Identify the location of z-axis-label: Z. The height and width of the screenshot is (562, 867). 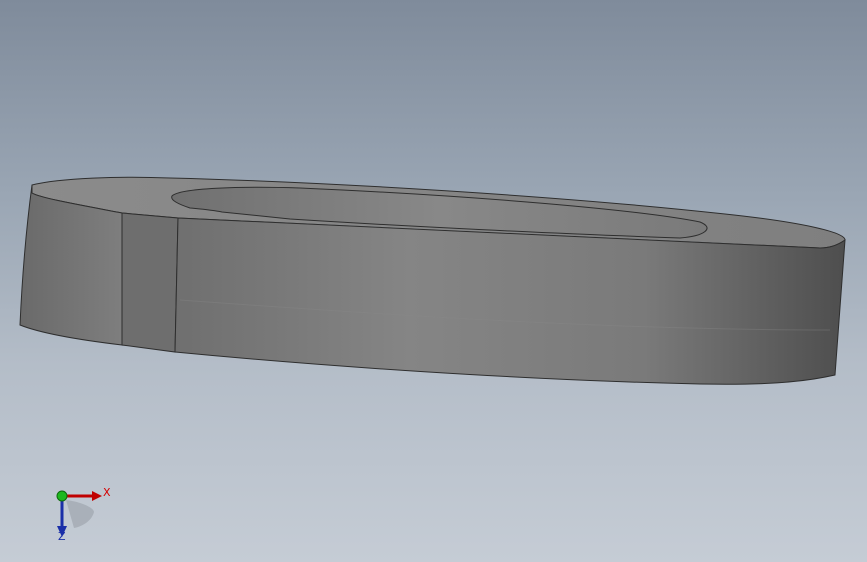
(62, 536).